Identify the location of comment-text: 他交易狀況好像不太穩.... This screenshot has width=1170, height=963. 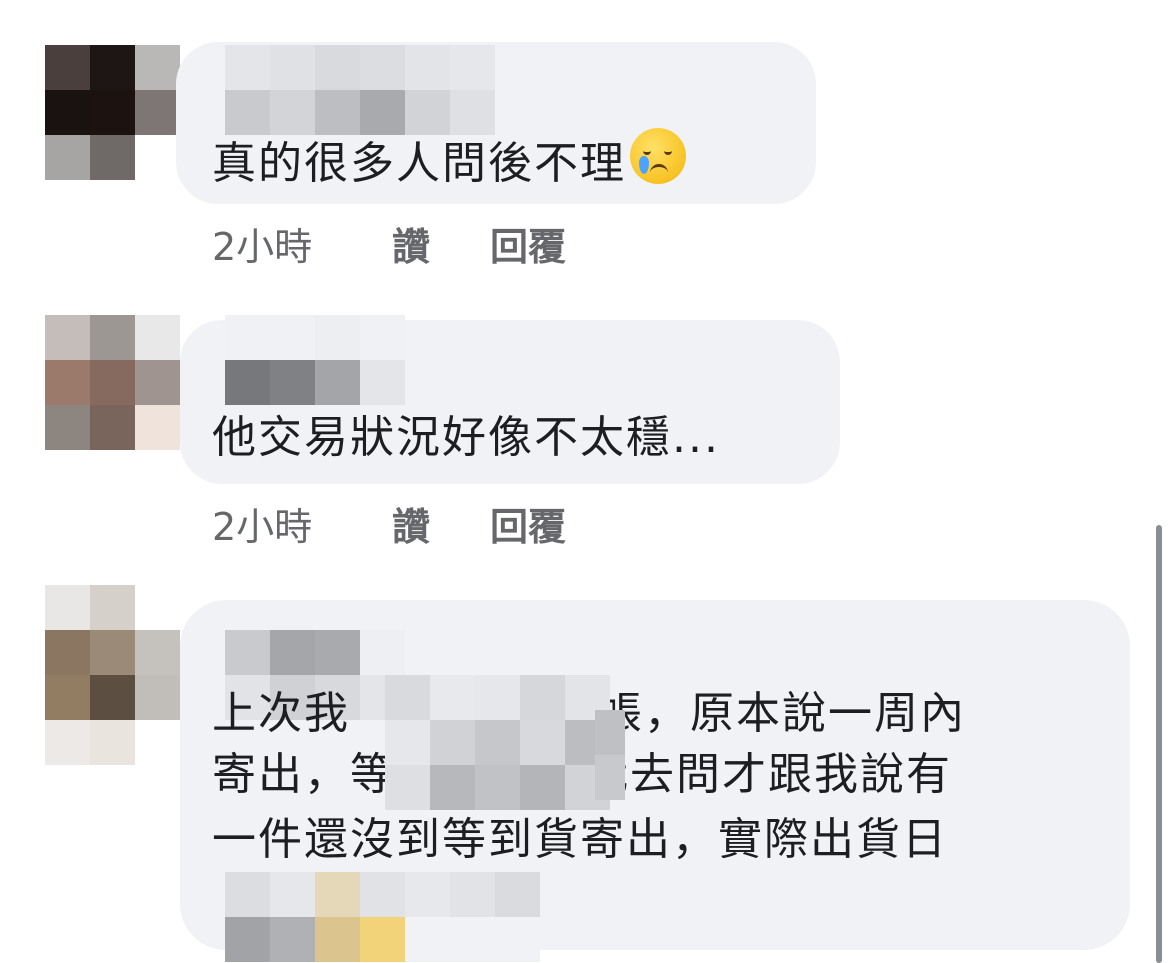
(466, 437).